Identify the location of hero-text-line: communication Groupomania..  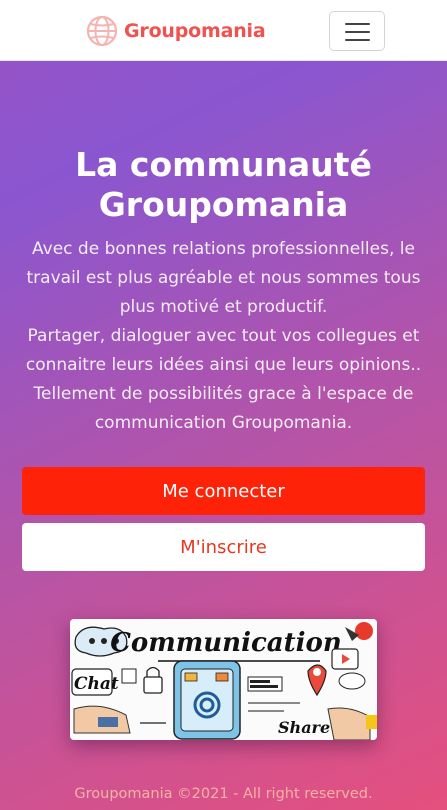
(223, 423).